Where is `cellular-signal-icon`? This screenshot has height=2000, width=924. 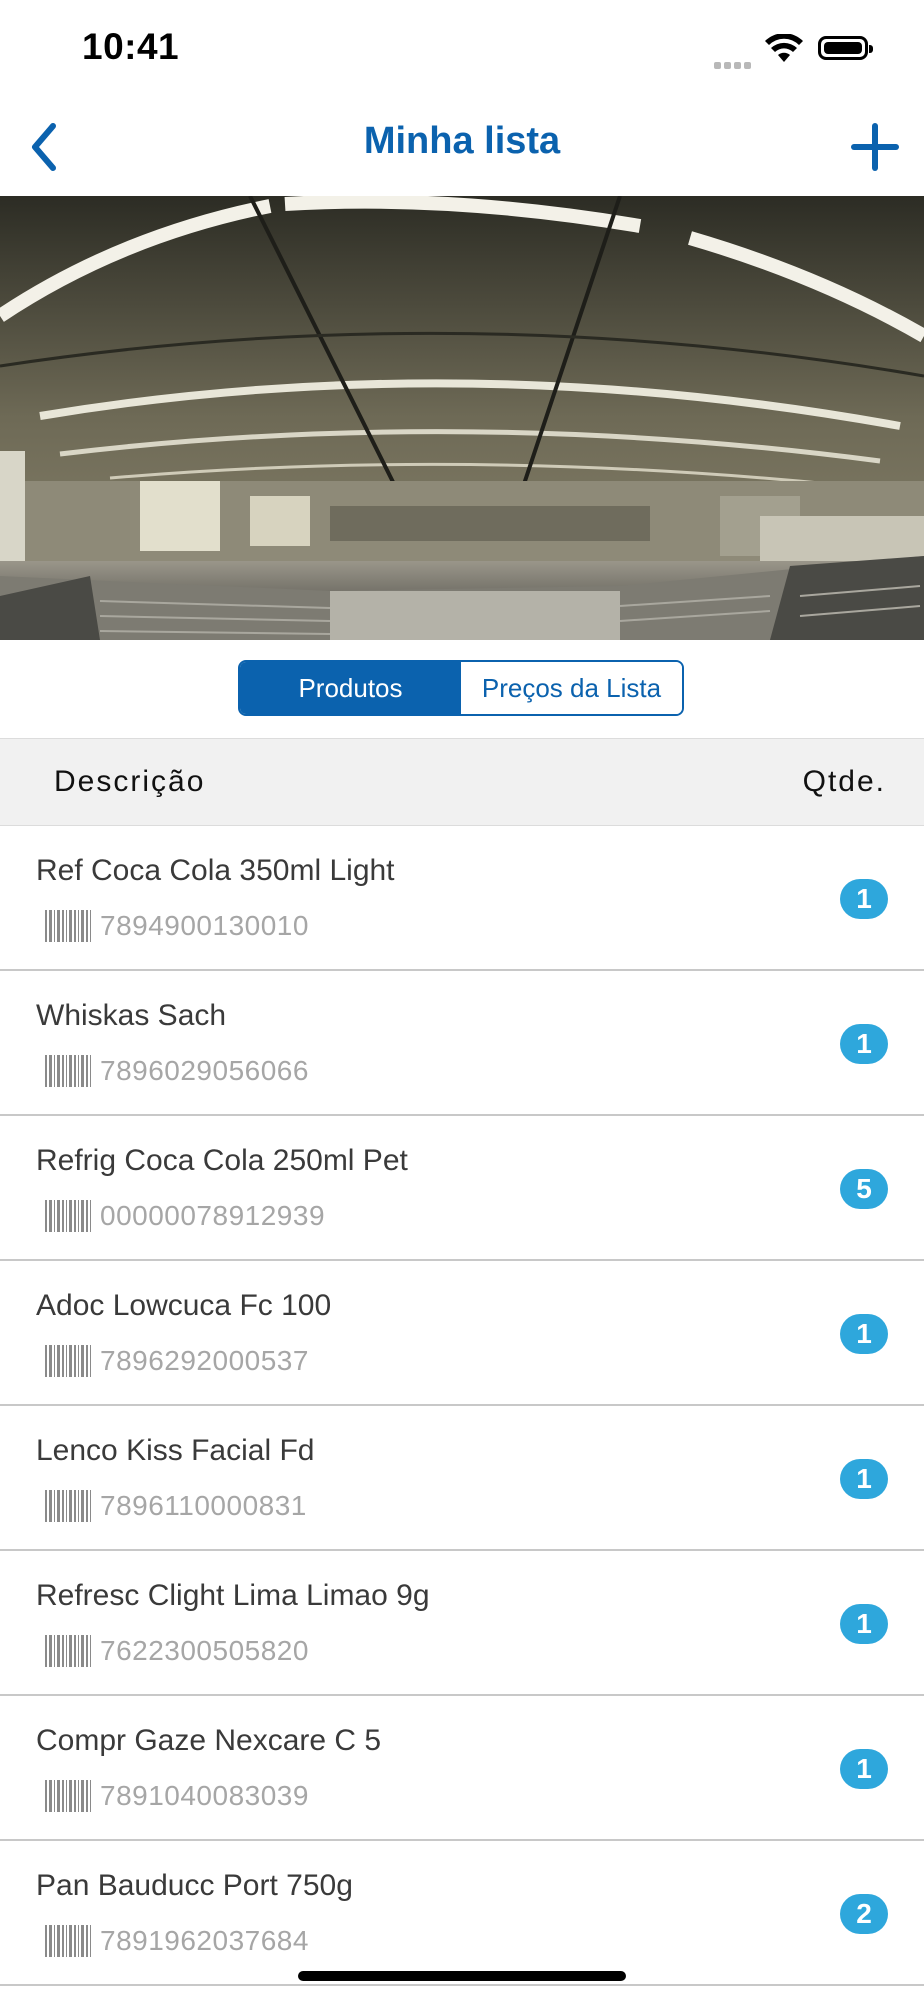 cellular-signal-icon is located at coordinates (735, 62).